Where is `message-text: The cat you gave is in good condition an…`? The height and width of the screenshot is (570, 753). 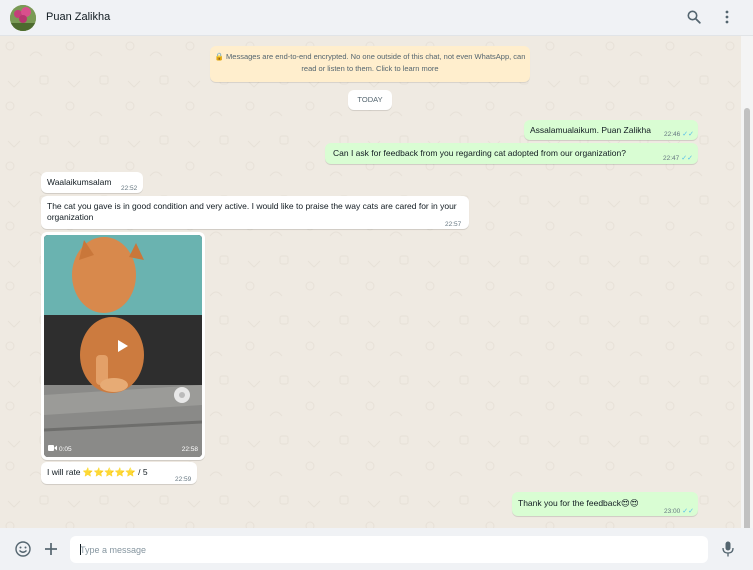
message-text: The cat you gave is in good condition an… is located at coordinates (252, 211).